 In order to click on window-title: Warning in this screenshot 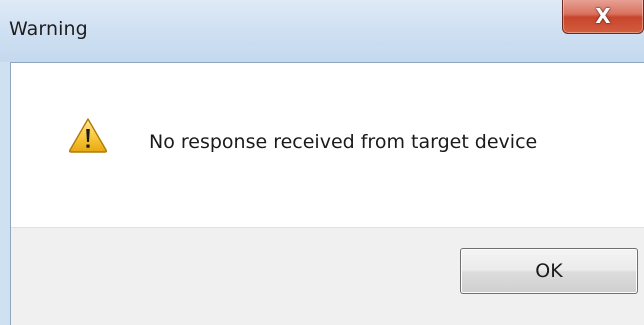, I will do `click(48, 29)`.